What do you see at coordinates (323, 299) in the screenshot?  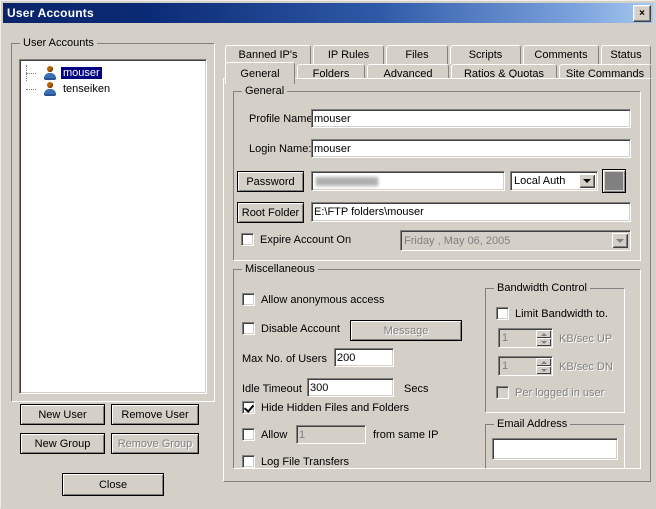 I see `allow-anonymous-label: Allow anonymous access` at bounding box center [323, 299].